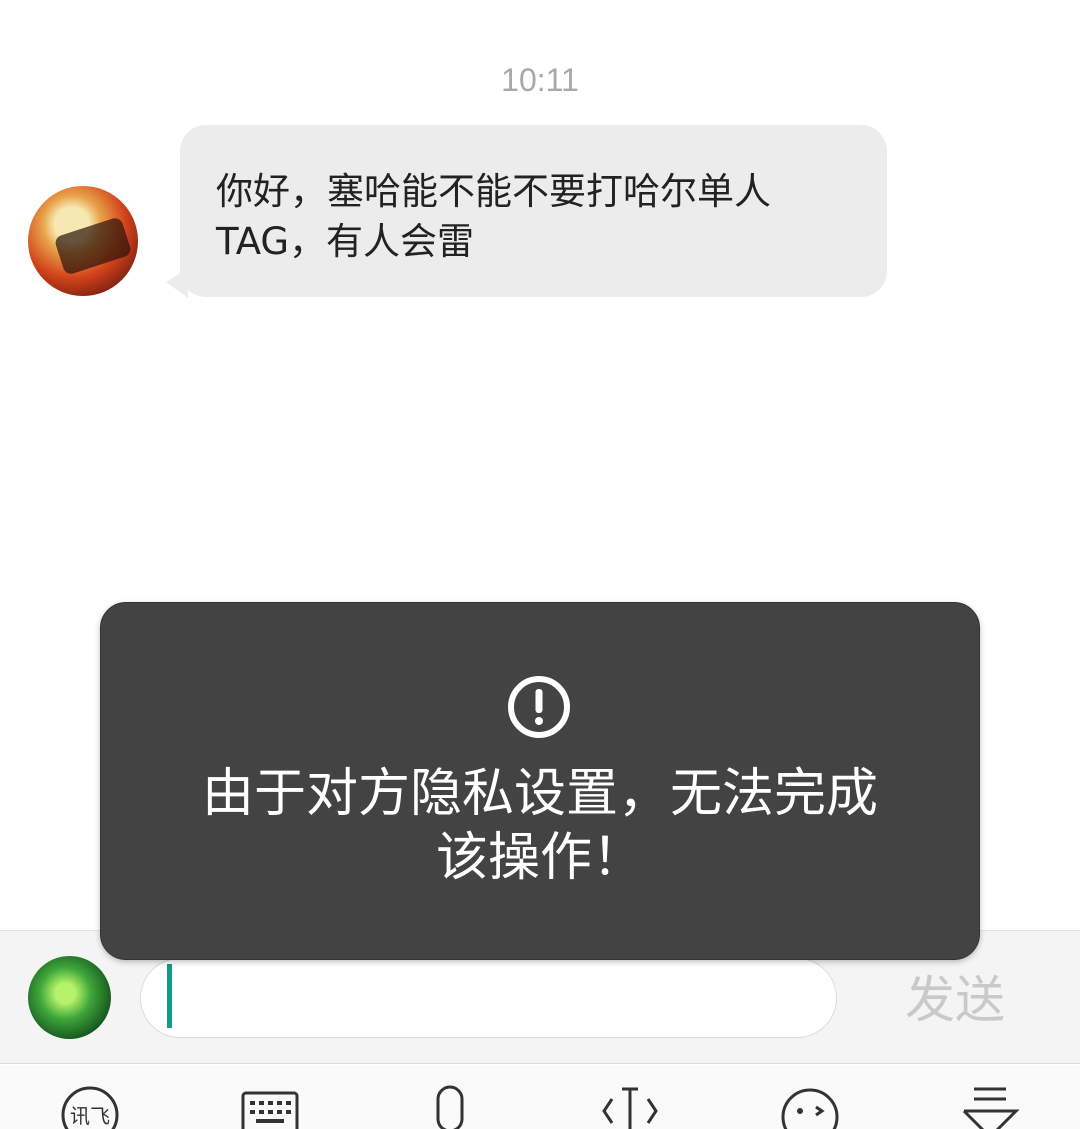 This screenshot has width=1080, height=1129. Describe the element at coordinates (540, 1097) in the screenshot. I see `keyboard-toolbar: 讯飞` at that location.